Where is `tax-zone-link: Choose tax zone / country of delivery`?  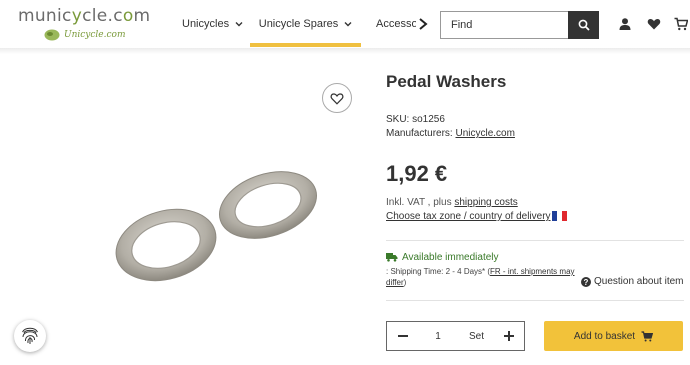 tax-zone-link: Choose tax zone / country of delivery is located at coordinates (468, 216).